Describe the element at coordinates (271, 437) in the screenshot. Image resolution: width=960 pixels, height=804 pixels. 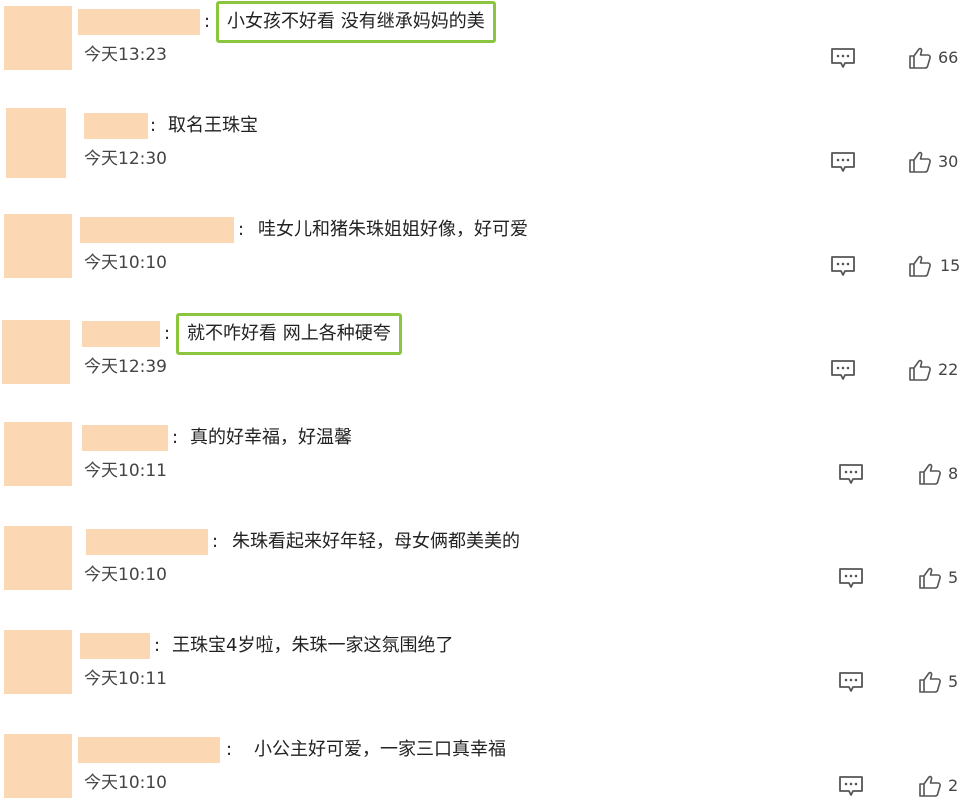
I see `comment-text: 真的好幸福，好温馨` at that location.